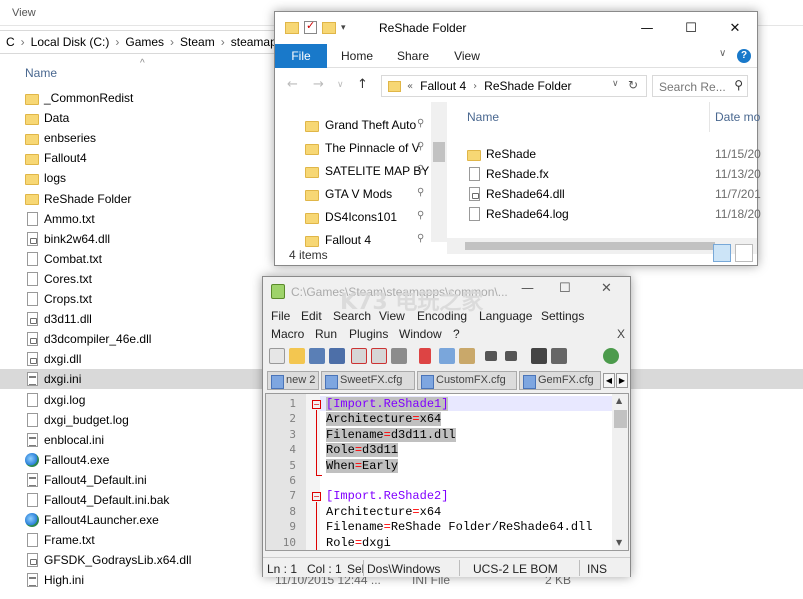  Describe the element at coordinates (368, 334) in the screenshot. I see `menu-plugins: Plugins` at that location.